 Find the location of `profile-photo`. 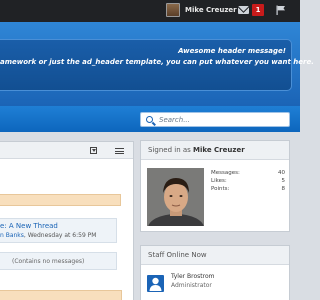

profile-photo is located at coordinates (175, 197).